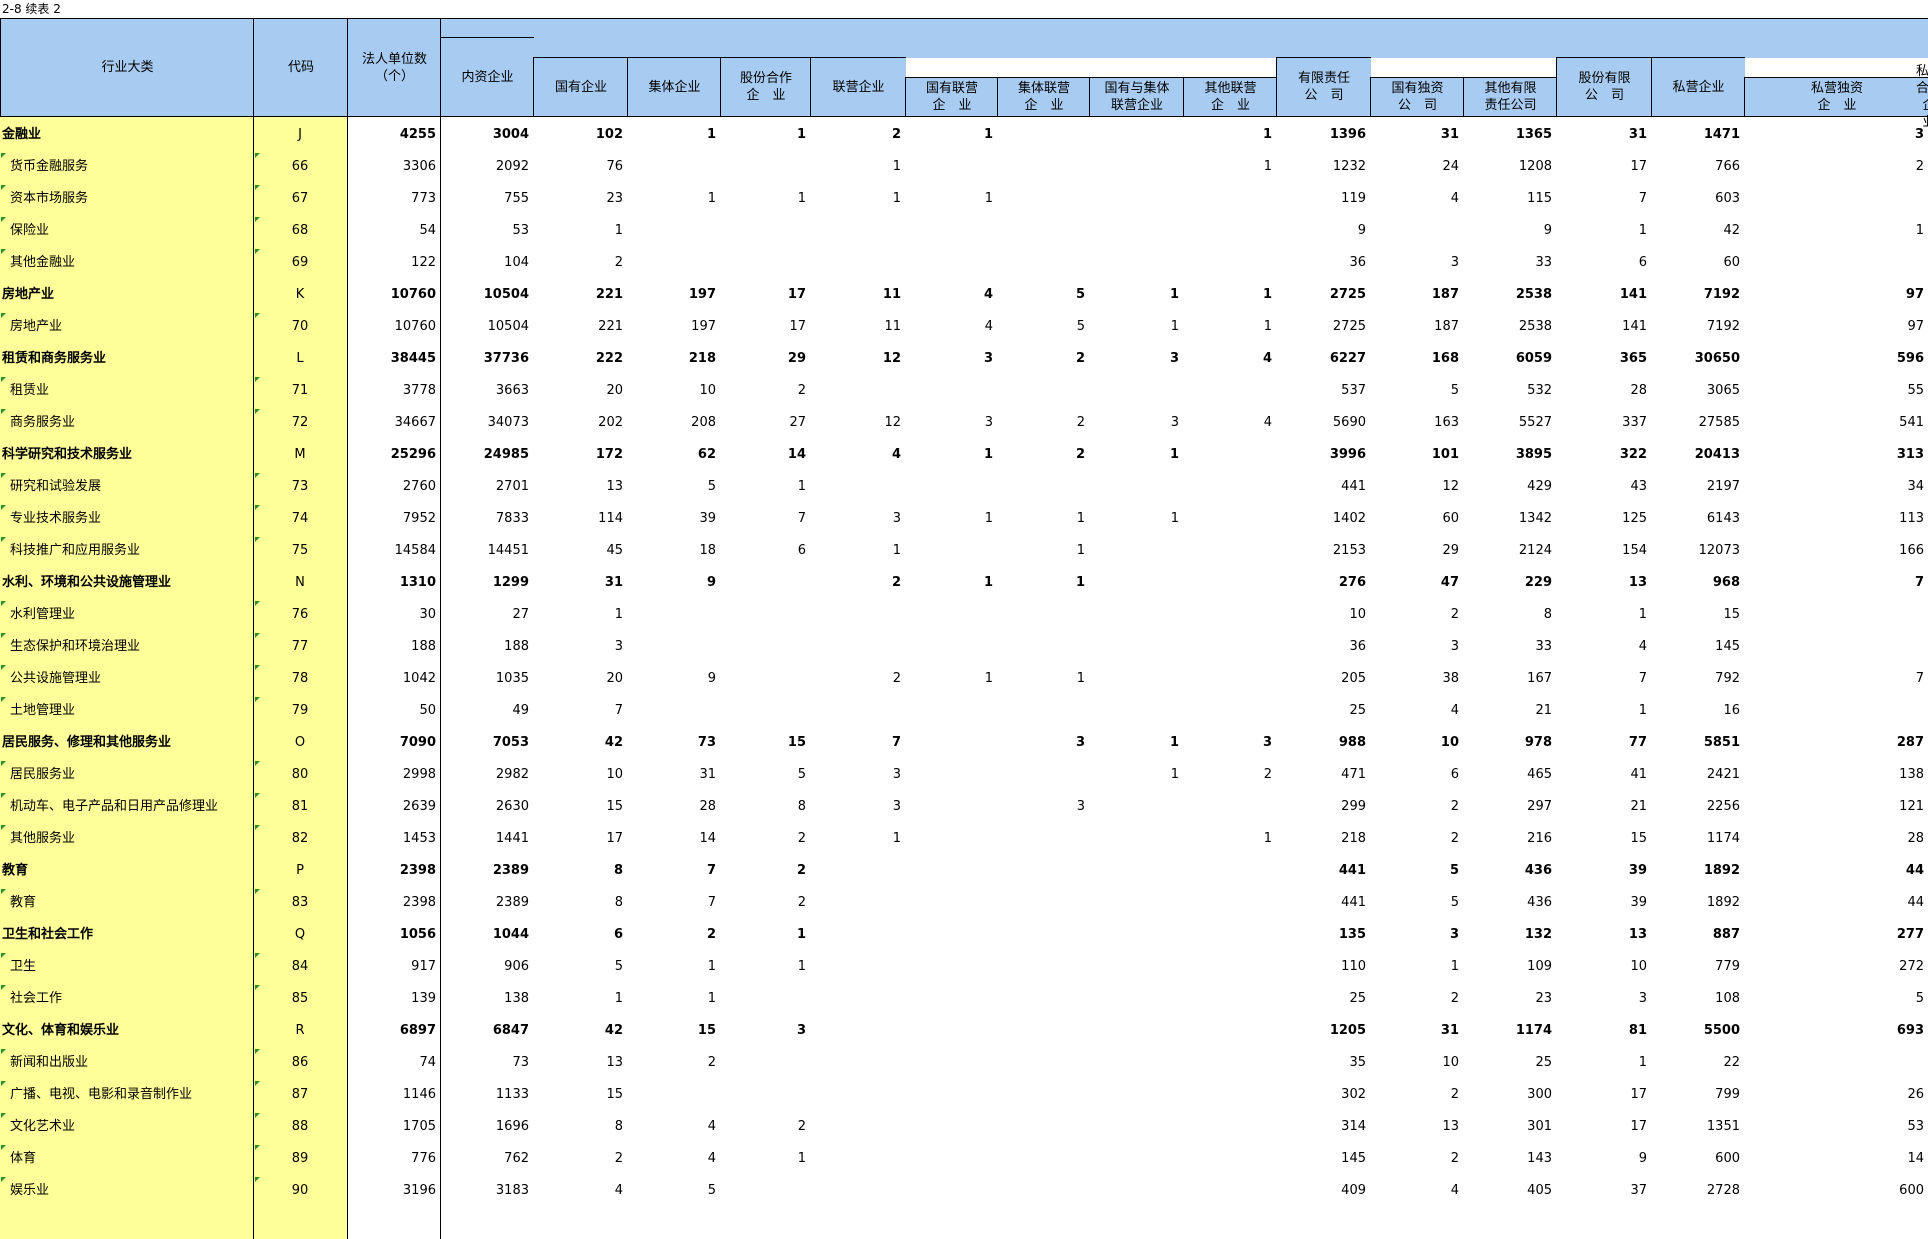 This screenshot has height=1239, width=1928. I want to click on value-cell: 779, so click(1727, 966).